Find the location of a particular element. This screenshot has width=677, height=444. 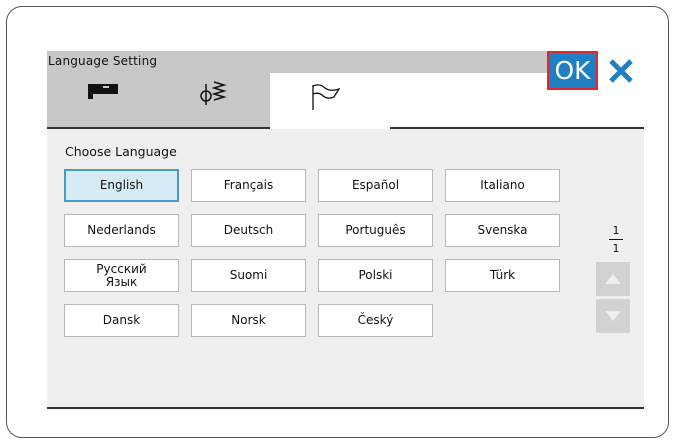

arrow-up-icon is located at coordinates (613, 279).